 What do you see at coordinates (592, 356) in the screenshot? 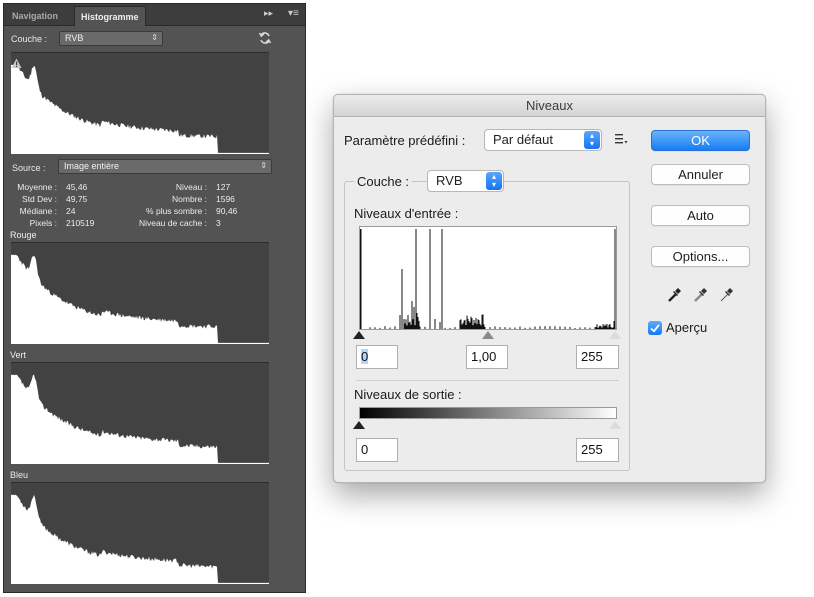
I see `input-white-value: 255` at bounding box center [592, 356].